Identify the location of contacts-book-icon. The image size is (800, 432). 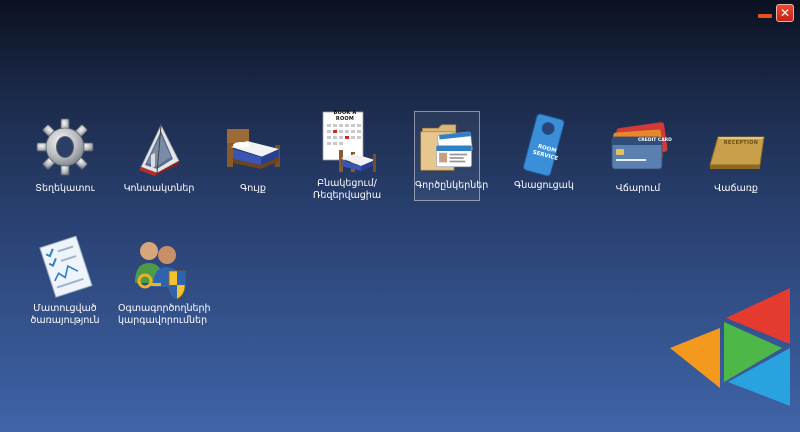
(159, 150).